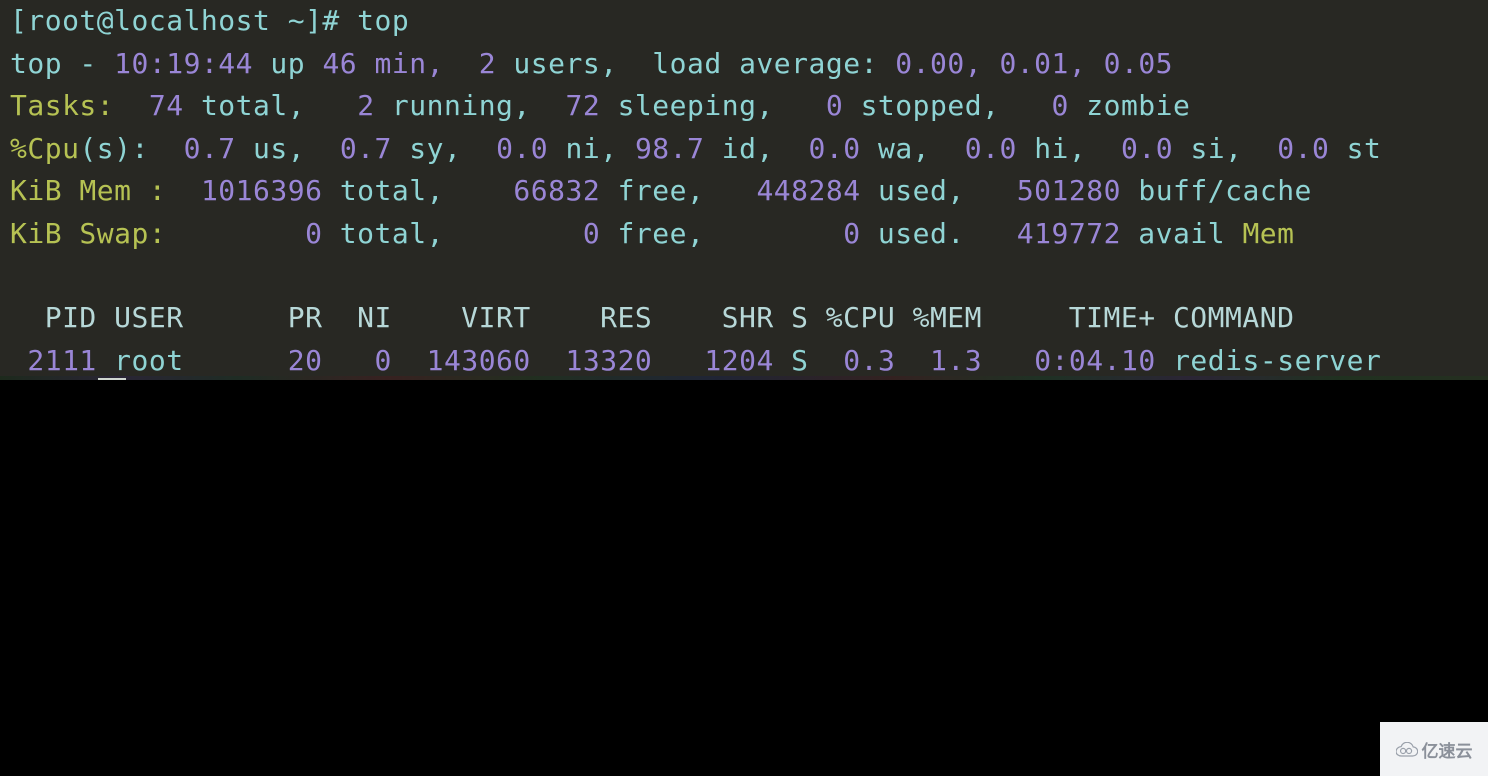  I want to click on terminal-prompt-line: [root@localhost ~]# top, so click(744, 21).